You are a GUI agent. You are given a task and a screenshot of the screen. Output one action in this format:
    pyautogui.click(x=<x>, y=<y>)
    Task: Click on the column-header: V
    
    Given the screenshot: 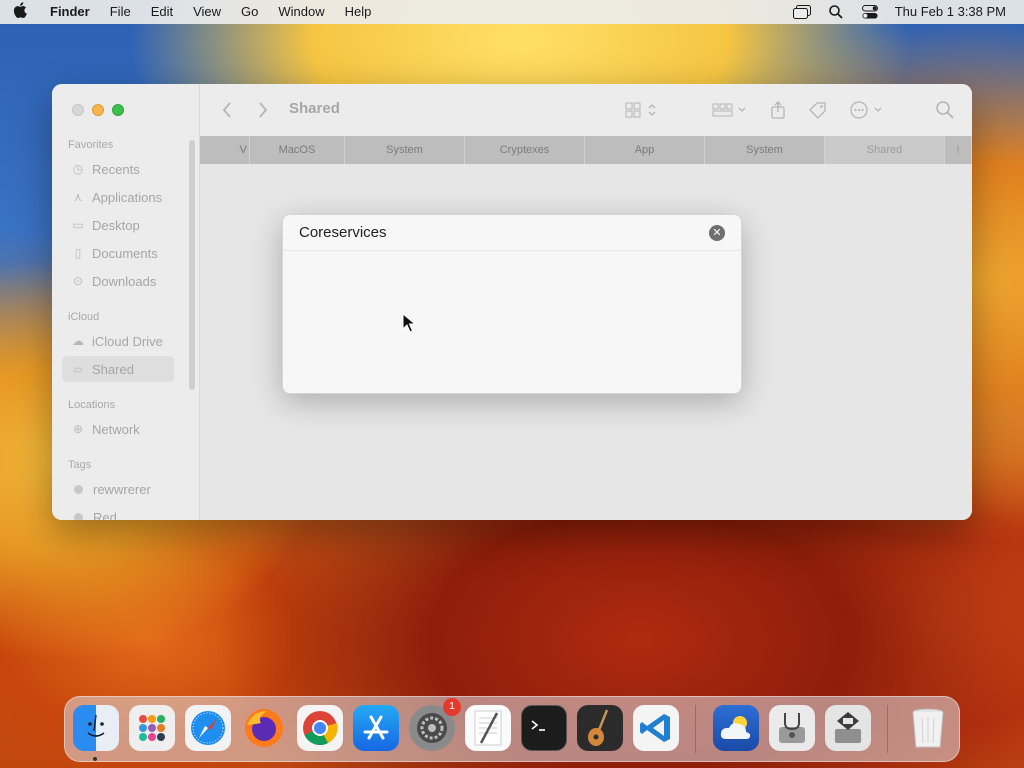 What is the action you would take?
    pyautogui.click(x=225, y=150)
    